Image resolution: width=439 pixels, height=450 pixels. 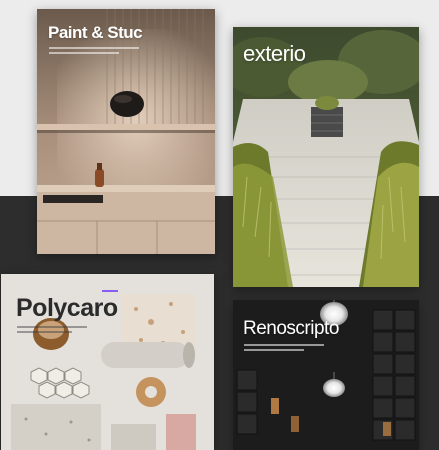 What do you see at coordinates (67, 308) in the screenshot?
I see `cover-title: Polycaro` at bounding box center [67, 308].